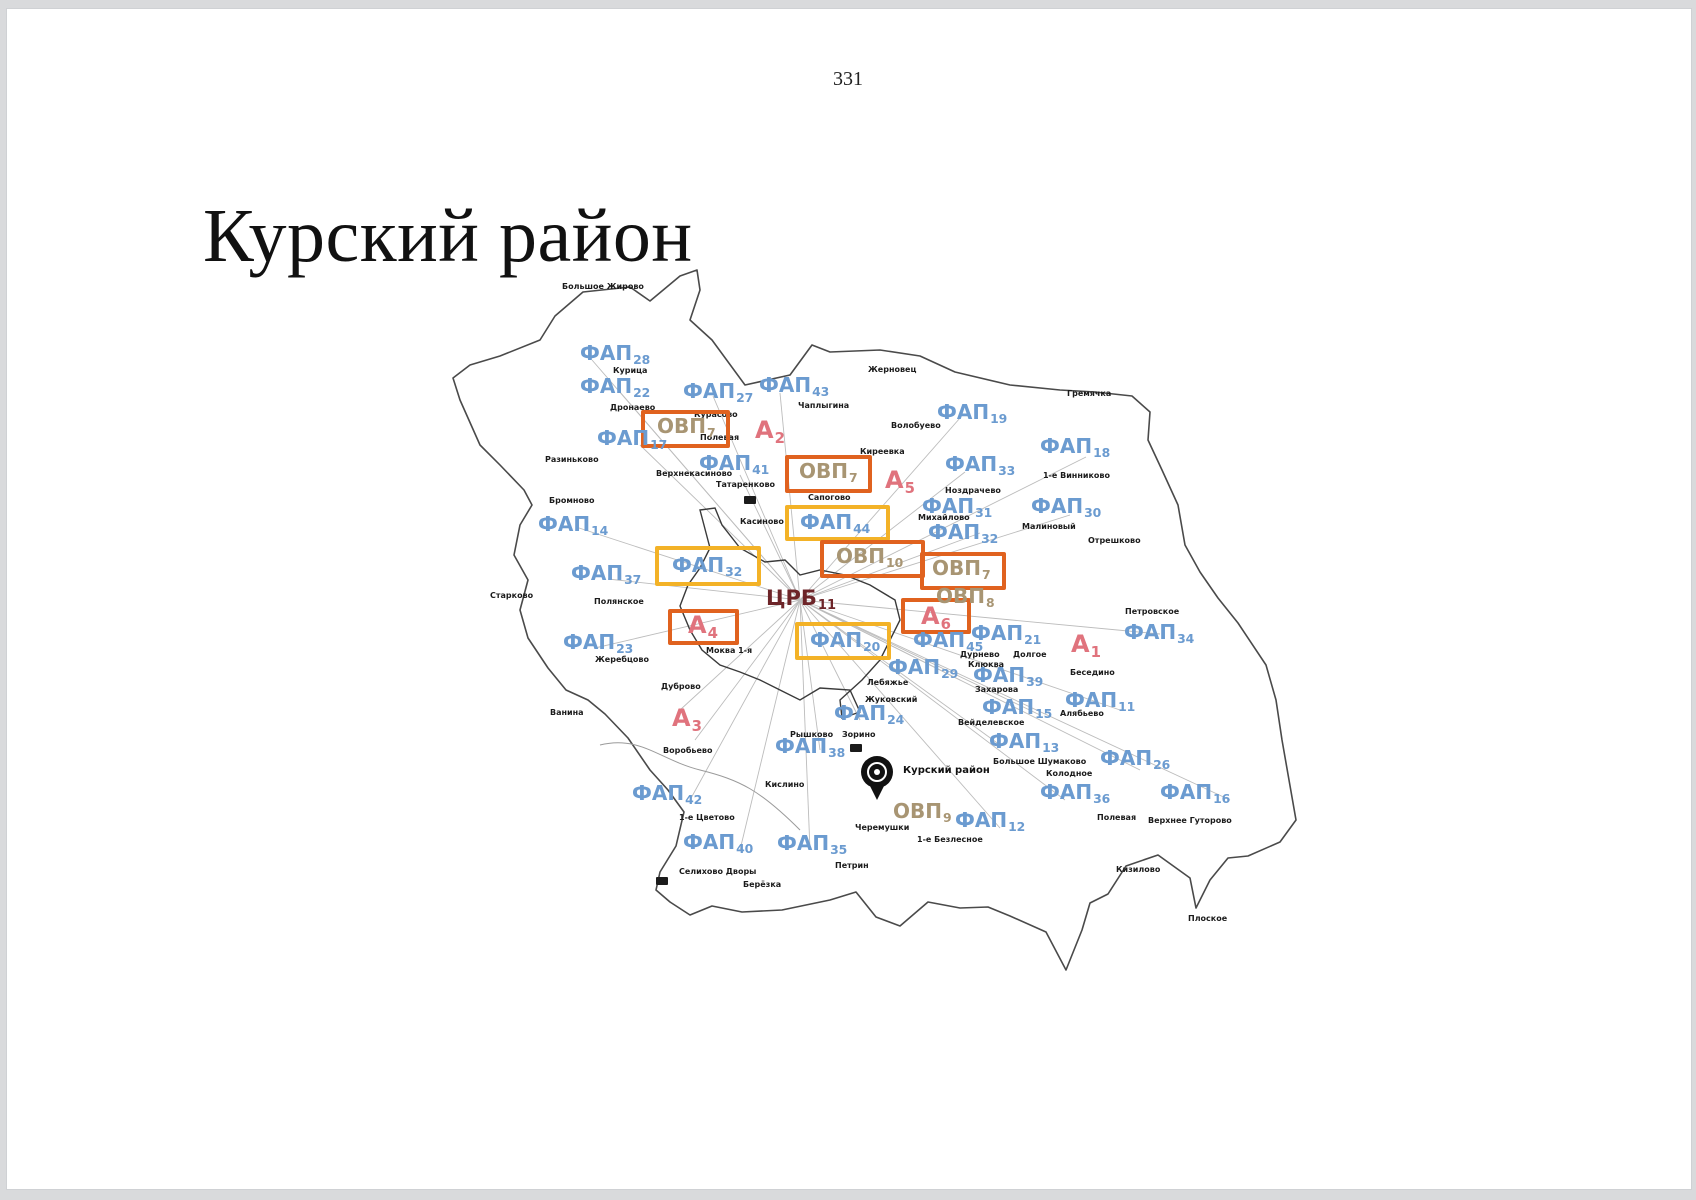  What do you see at coordinates (667, 794) in the screenshot?
I see `fap-label: ФАП42` at bounding box center [667, 794].